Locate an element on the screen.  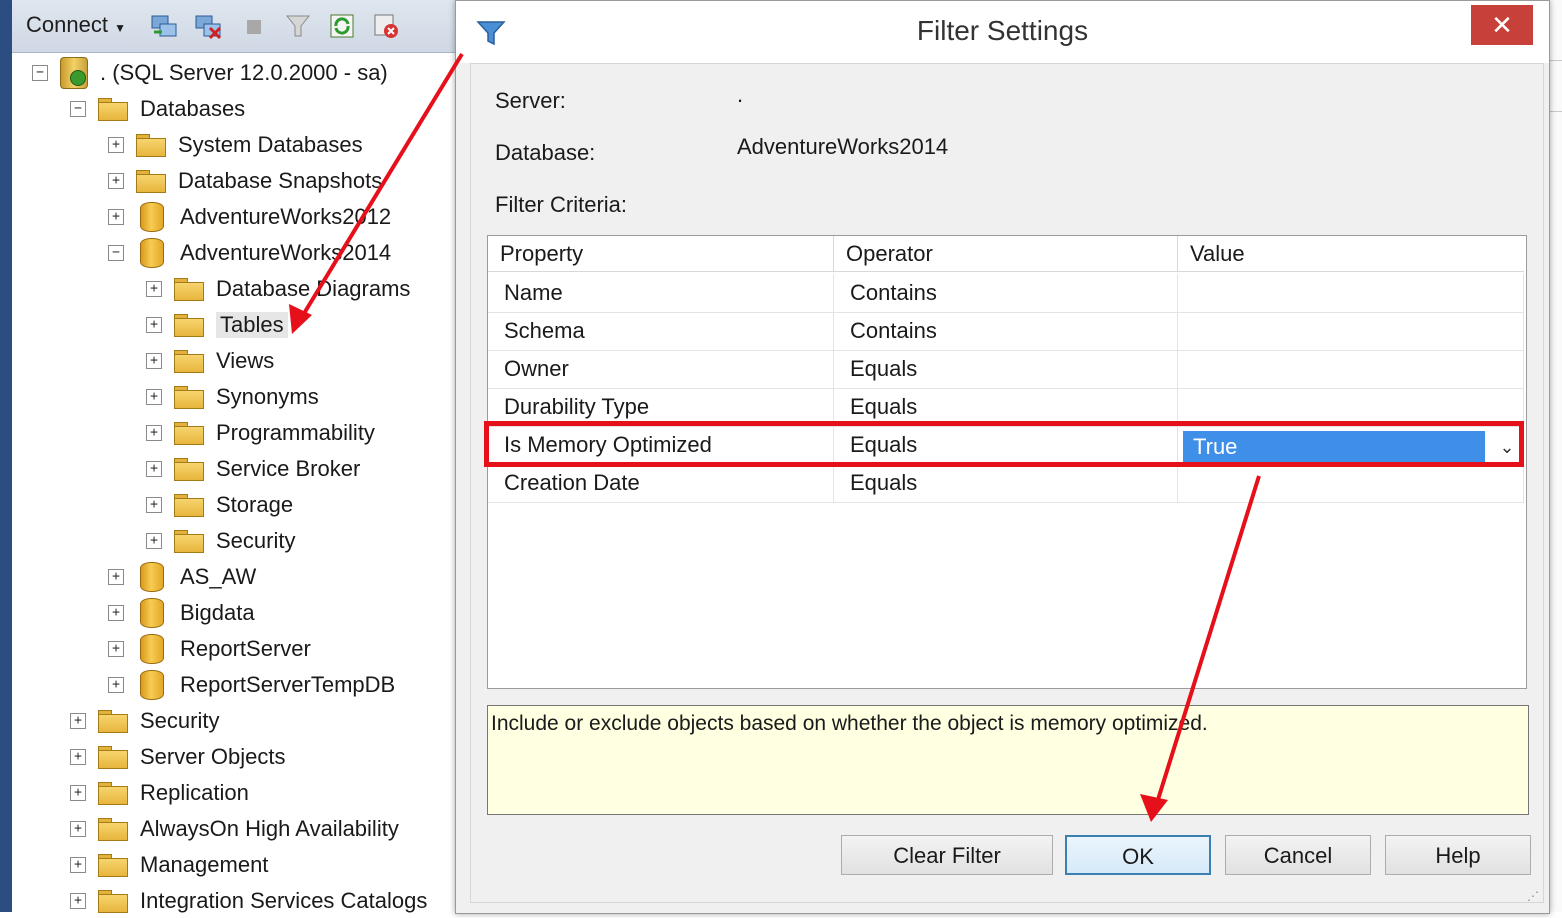
tree-item: + Integration Services Catalogs is located at coordinates (248, 901).